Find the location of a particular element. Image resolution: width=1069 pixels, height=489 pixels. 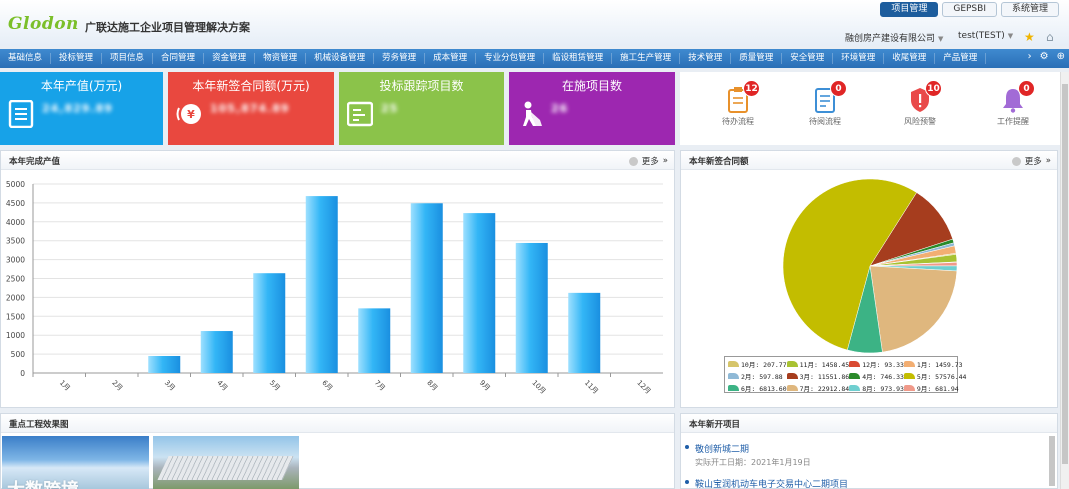

nav-item: 收尾管理 is located at coordinates (910, 58).